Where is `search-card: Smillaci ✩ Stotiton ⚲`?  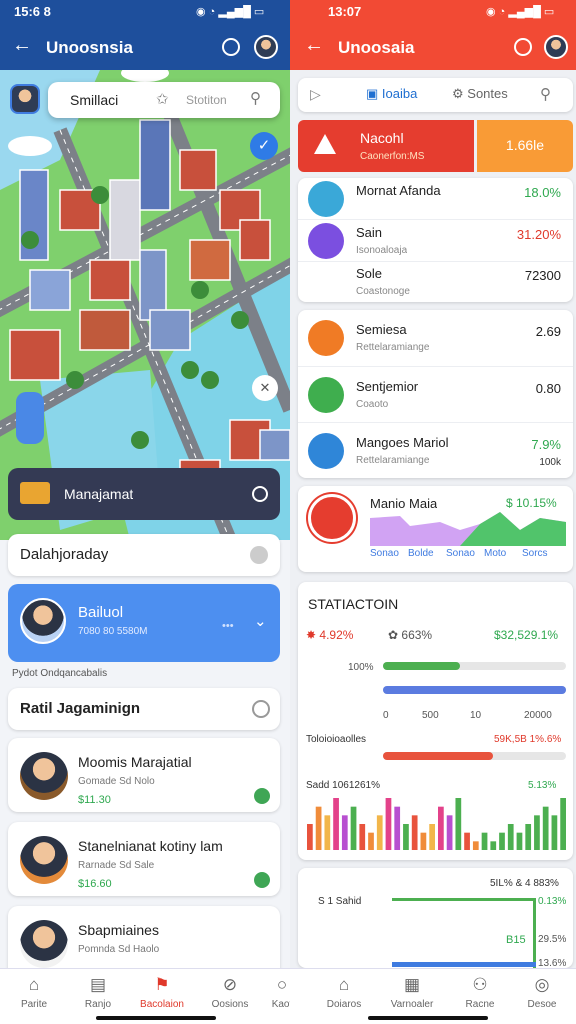
search-card: Smillaci ✩ Stotiton ⚲ is located at coordinates (145, 100).